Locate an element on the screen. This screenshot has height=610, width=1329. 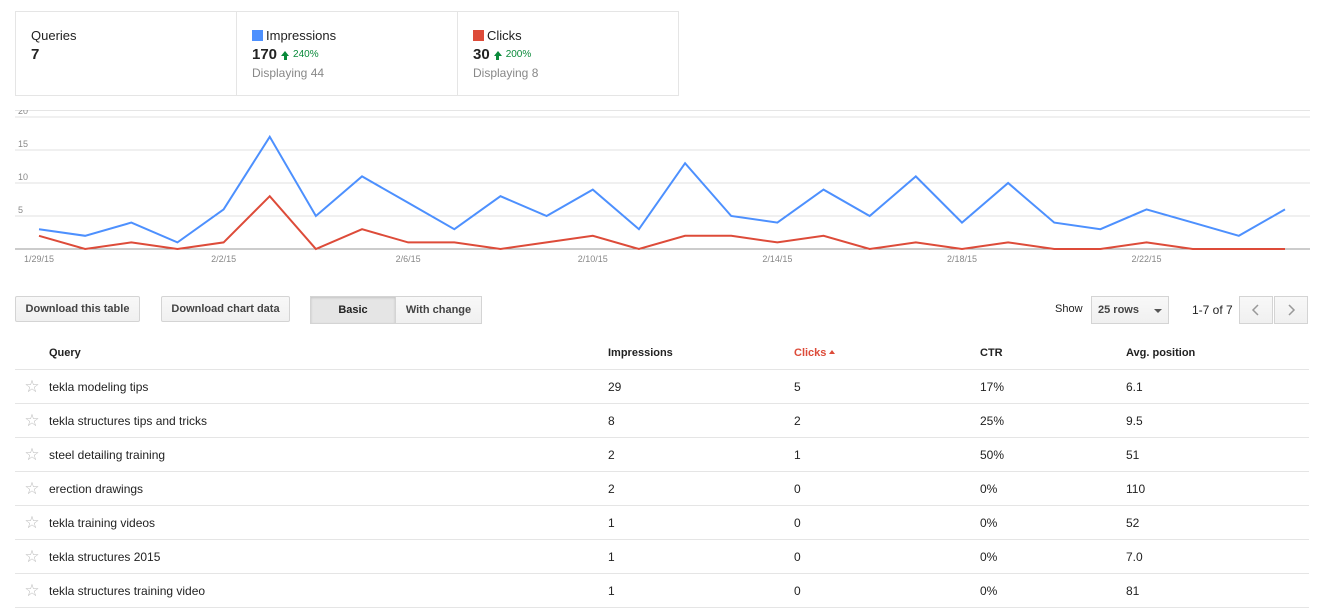
cell-impressions: 29 is located at coordinates (701, 386).